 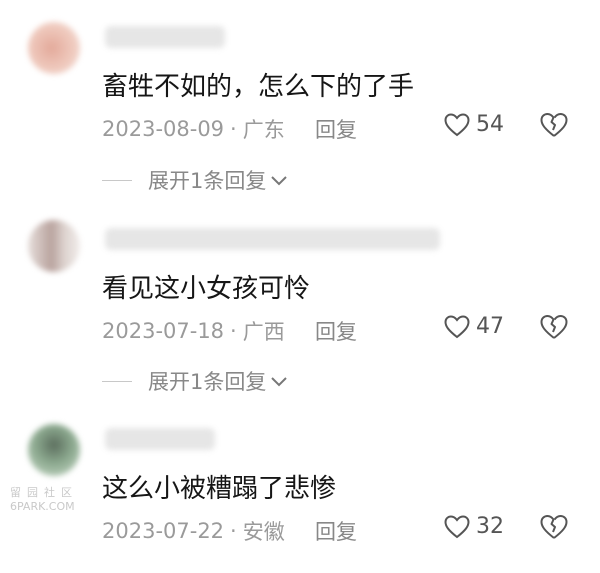 What do you see at coordinates (258, 87) in the screenshot?
I see `comment-text: 畜牲不如的，怎么下的了手` at bounding box center [258, 87].